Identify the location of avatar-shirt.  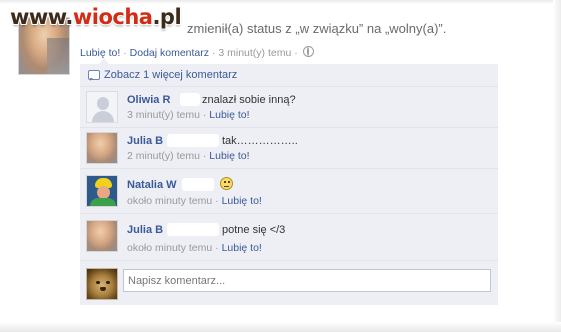
(103, 202).